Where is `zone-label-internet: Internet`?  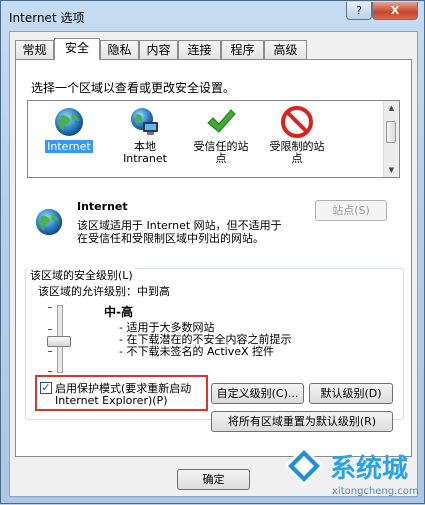
zone-label-internet: Internet is located at coordinates (69, 146).